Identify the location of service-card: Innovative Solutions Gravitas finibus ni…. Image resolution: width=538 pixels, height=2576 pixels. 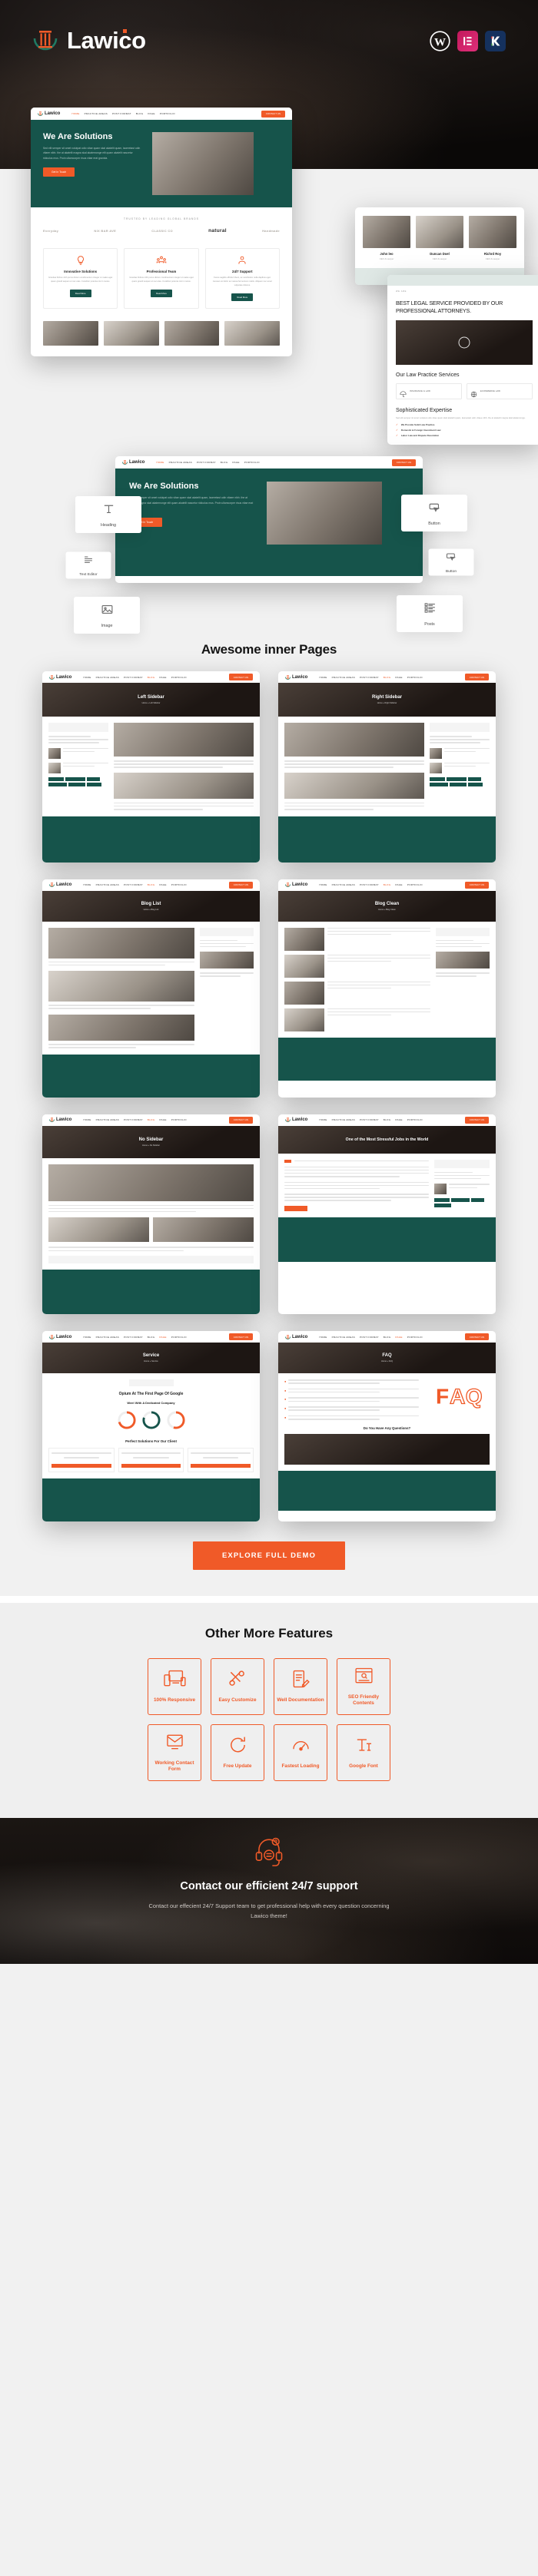
(80, 278).